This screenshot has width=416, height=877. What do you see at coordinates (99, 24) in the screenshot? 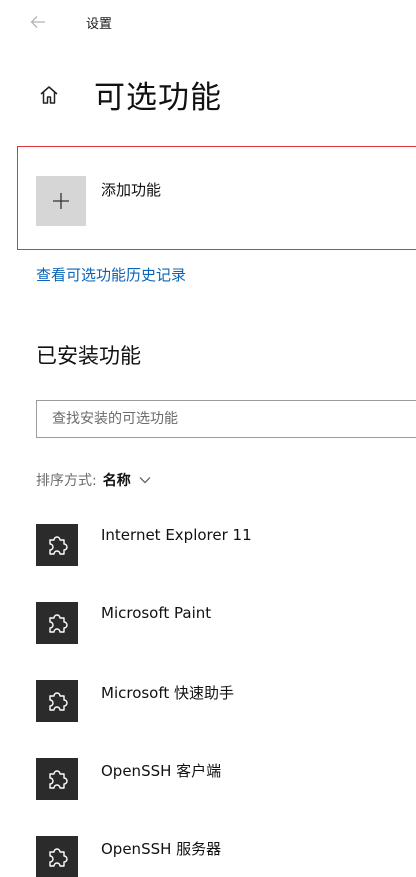
I see `app-title: 设置` at bounding box center [99, 24].